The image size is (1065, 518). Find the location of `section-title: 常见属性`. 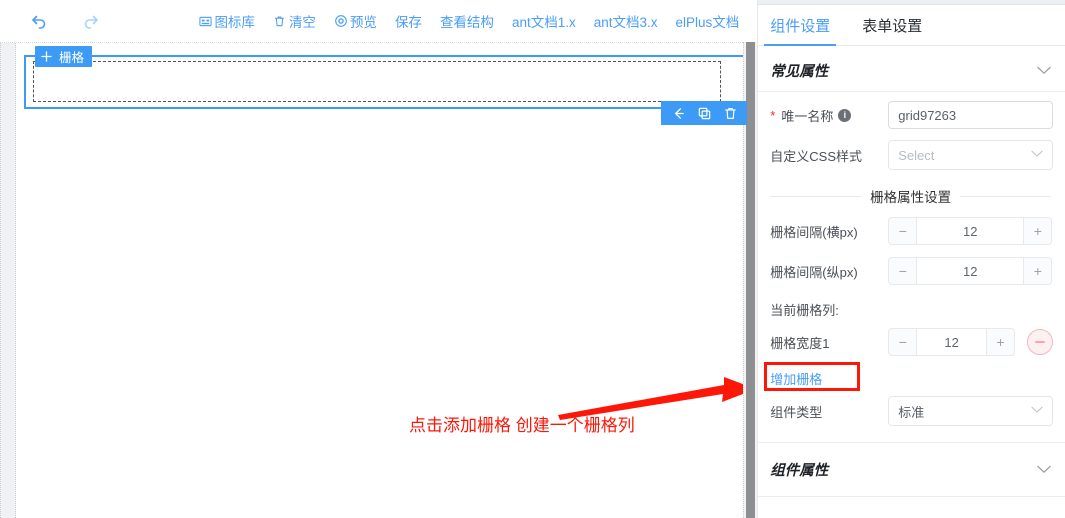

section-title: 常见属性 is located at coordinates (799, 72).